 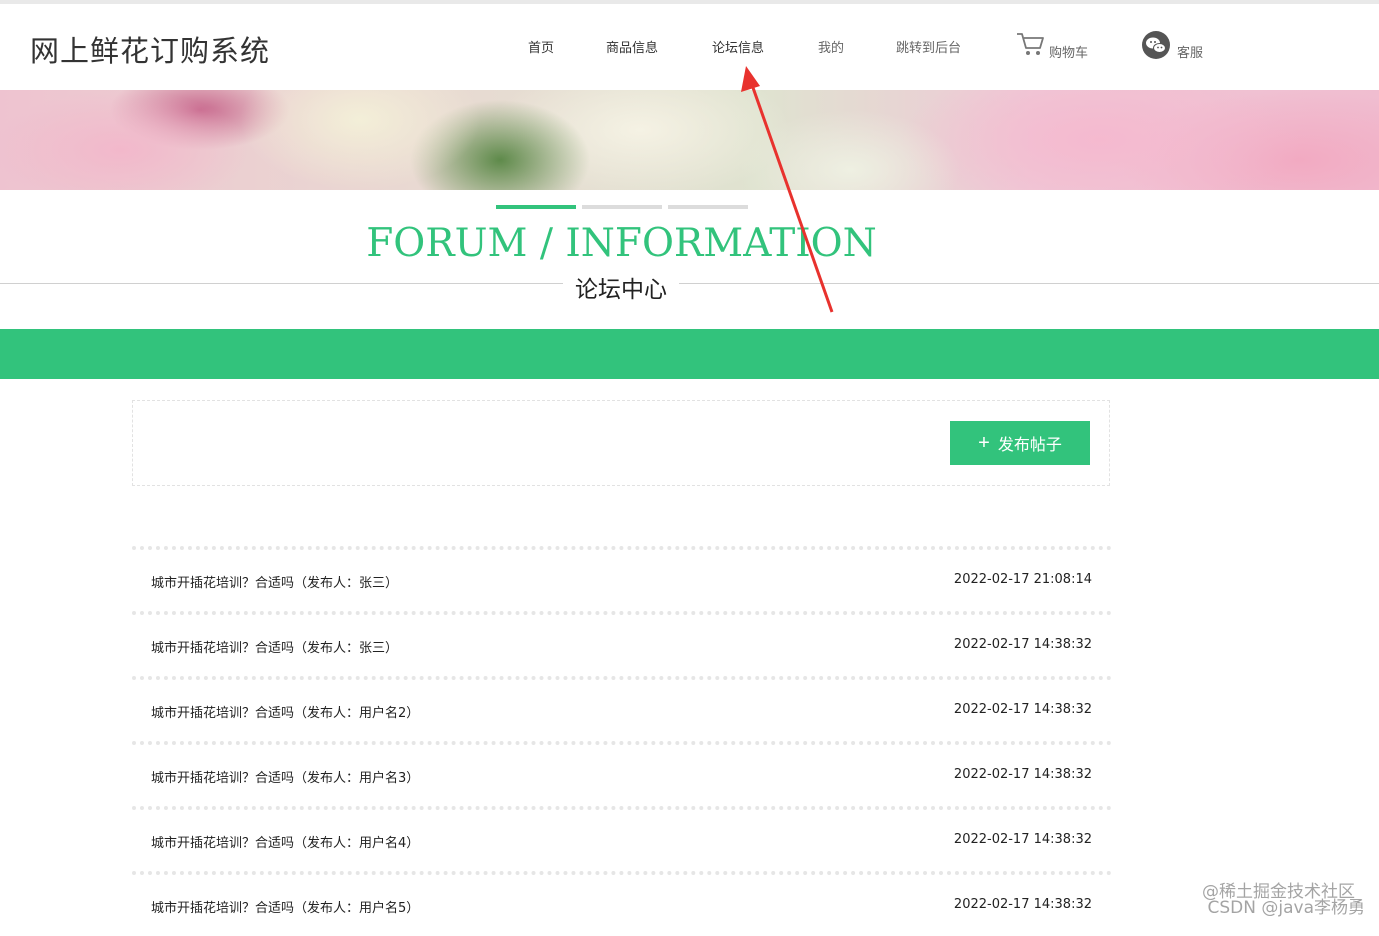 I want to click on cart-icon, so click(x=1031, y=46).